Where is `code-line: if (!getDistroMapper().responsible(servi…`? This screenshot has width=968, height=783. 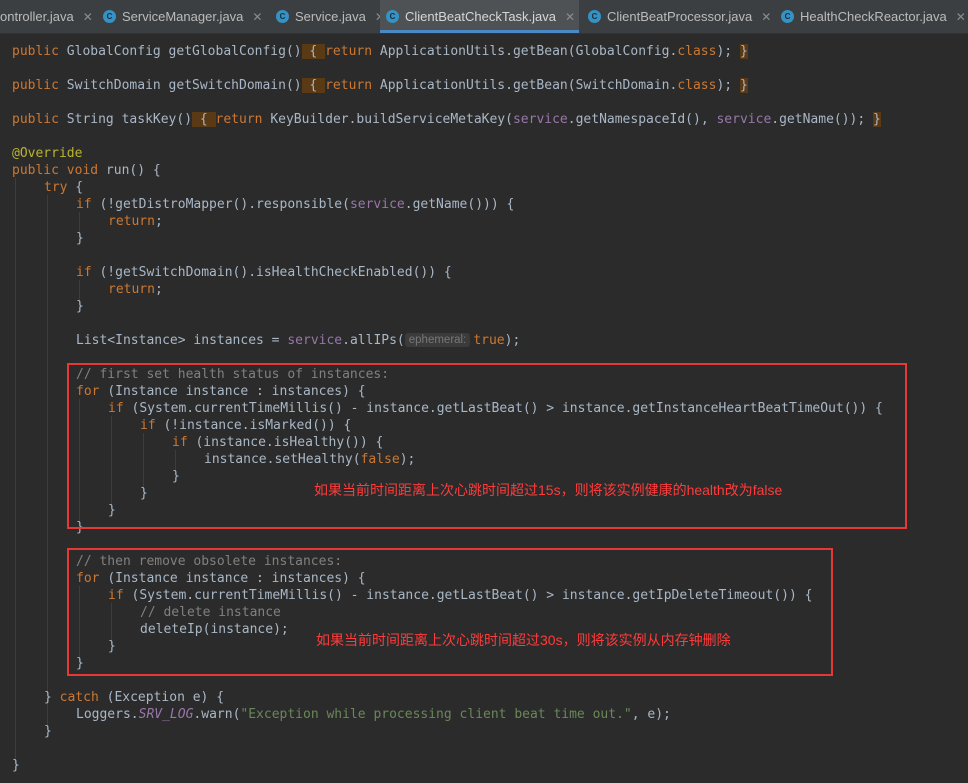
code-line: if (!getDistroMapper().responsible(servi… is located at coordinates (295, 204).